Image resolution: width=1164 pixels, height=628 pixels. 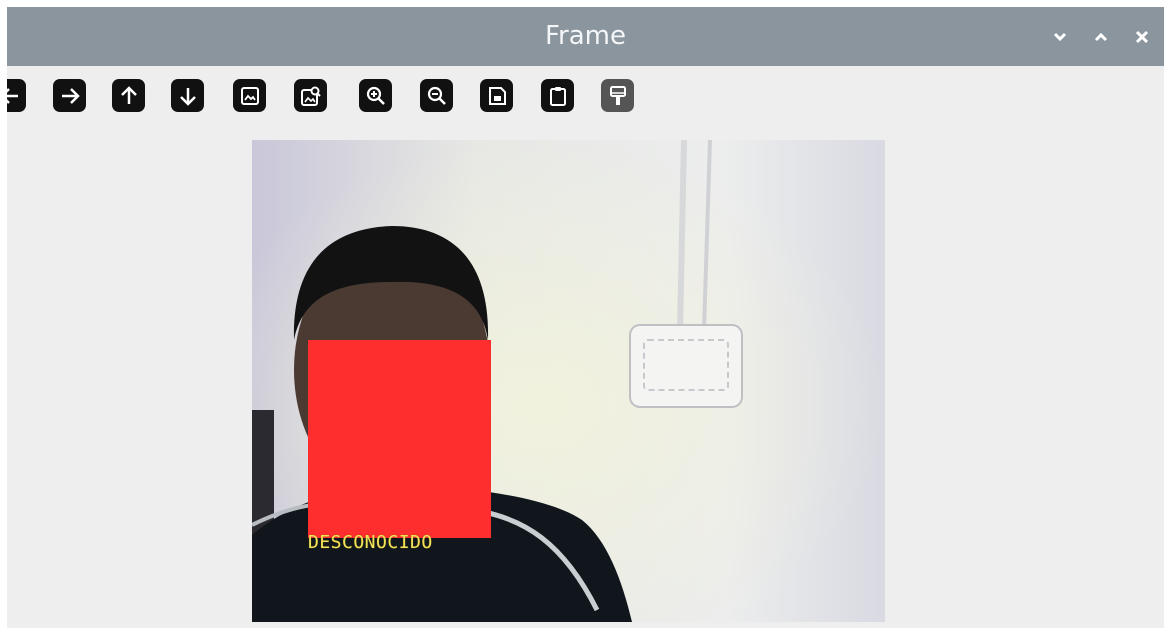 I want to click on window-title: Frame, so click(x=585, y=36).